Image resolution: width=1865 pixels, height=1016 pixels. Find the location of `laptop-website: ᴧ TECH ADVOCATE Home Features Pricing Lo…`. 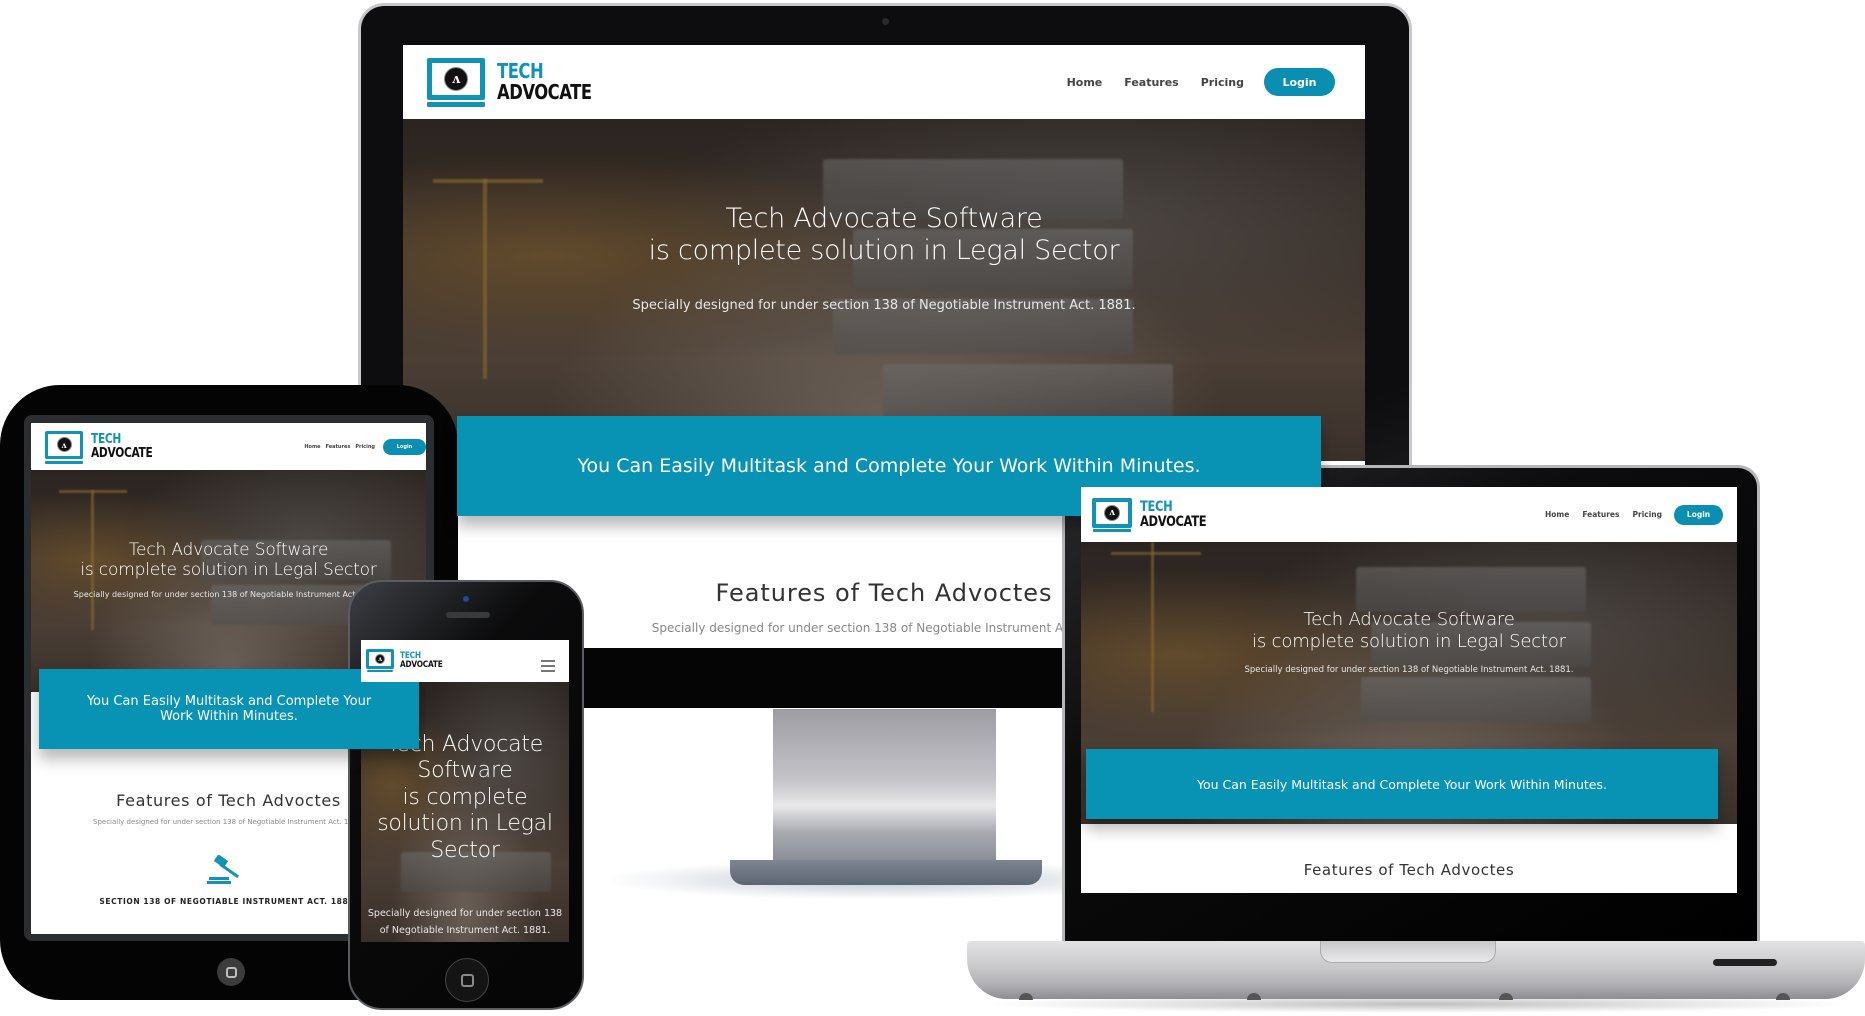

laptop-website: ᴧ TECH ADVOCATE Home Features Pricing Lo… is located at coordinates (1409, 690).